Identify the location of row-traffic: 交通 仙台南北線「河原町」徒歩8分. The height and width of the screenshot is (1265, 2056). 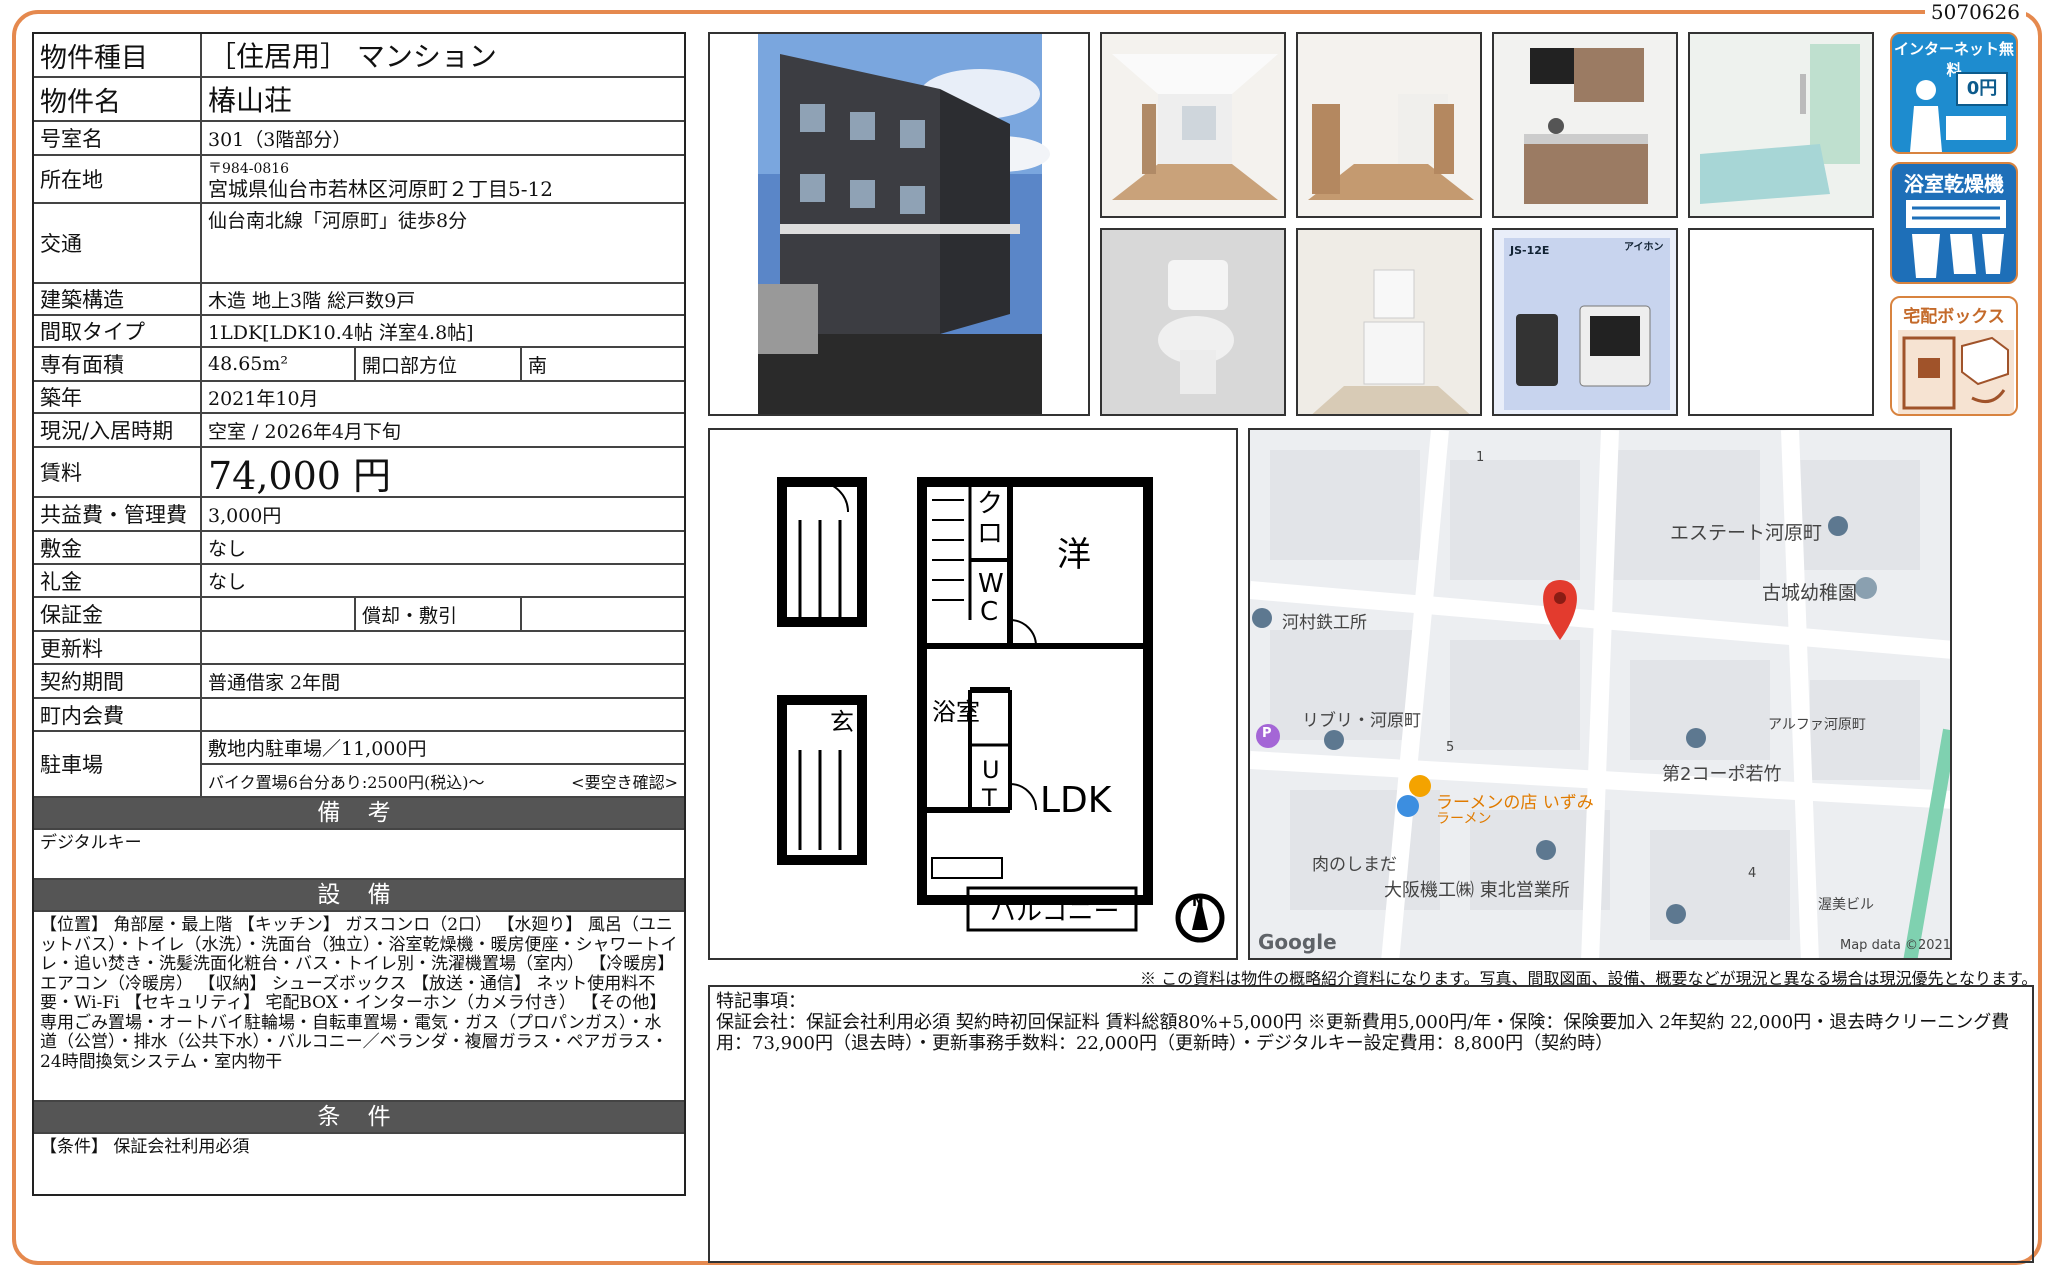
(359, 244).